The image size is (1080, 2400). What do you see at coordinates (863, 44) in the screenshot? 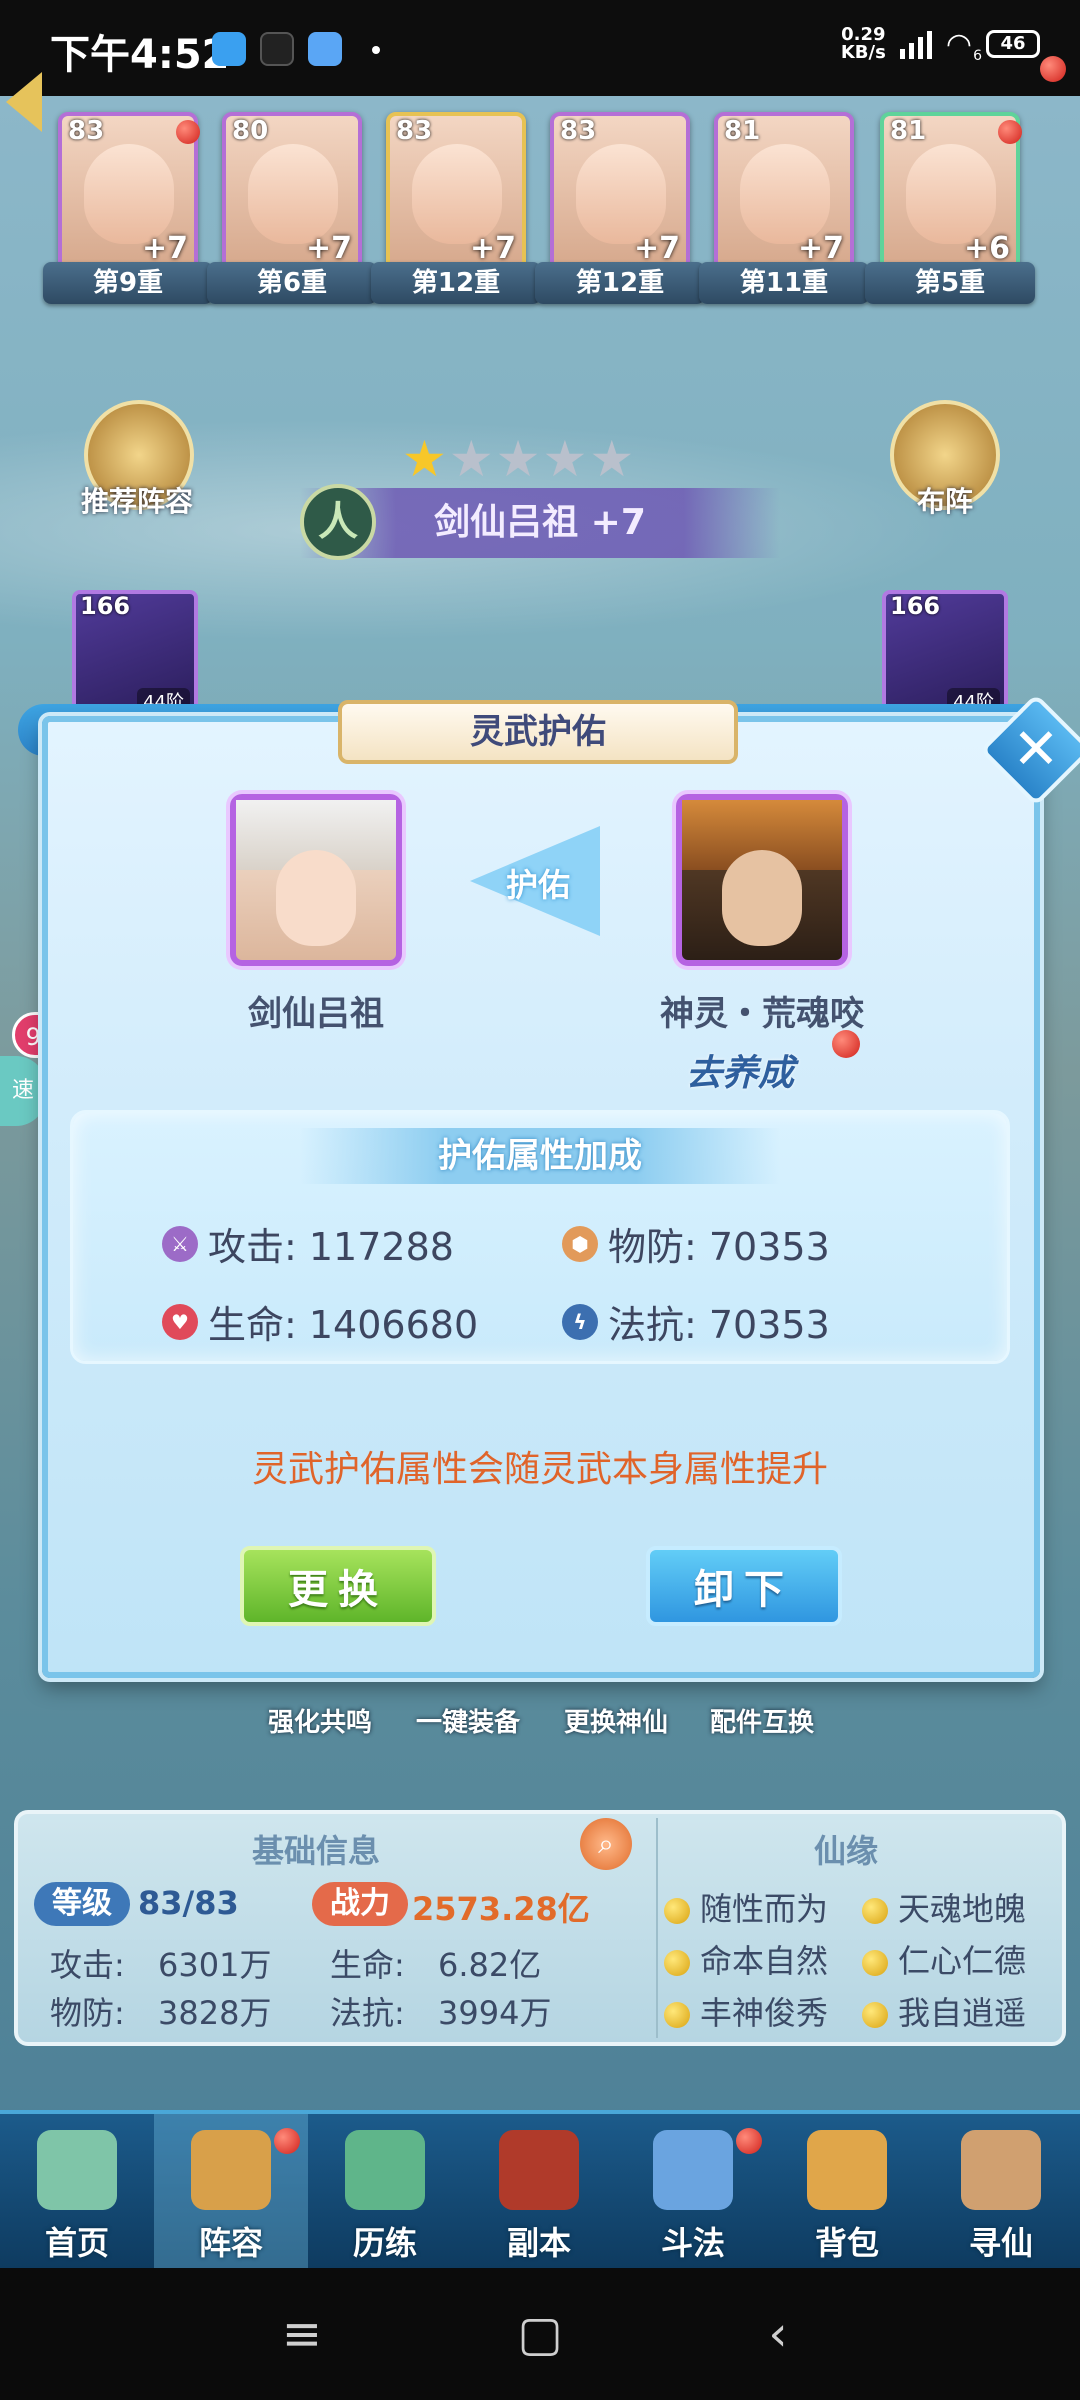
I see `net-speed: 0.29 KB/s` at bounding box center [863, 44].